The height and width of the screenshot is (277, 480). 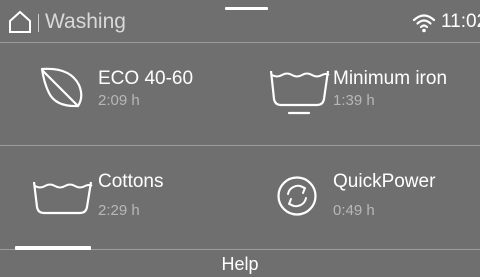 I want to click on help-label: Help, so click(x=240, y=264).